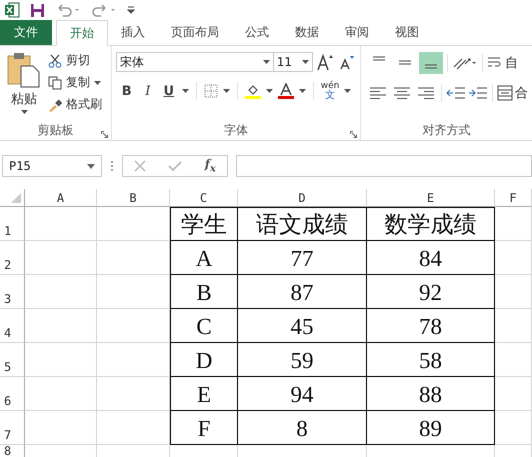 This screenshot has height=457, width=532. I want to click on phonetic-guide-button: wén 文, so click(330, 91).